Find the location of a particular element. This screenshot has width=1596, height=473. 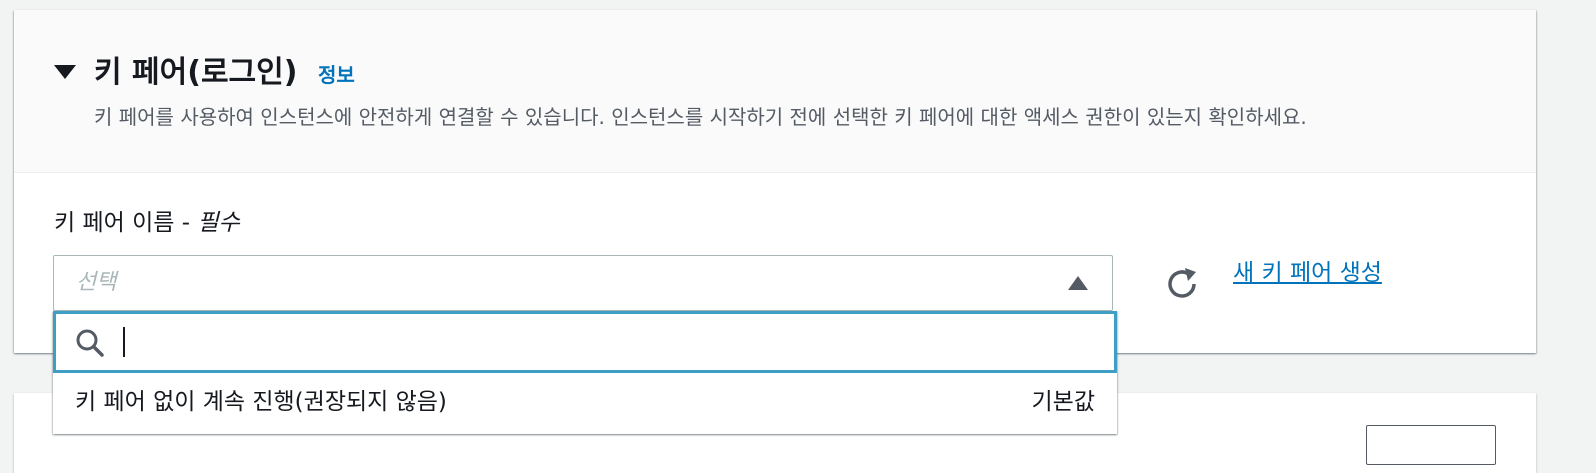

key-pair-name-label: 키 페어 이름 - 필수 is located at coordinates (147, 223).